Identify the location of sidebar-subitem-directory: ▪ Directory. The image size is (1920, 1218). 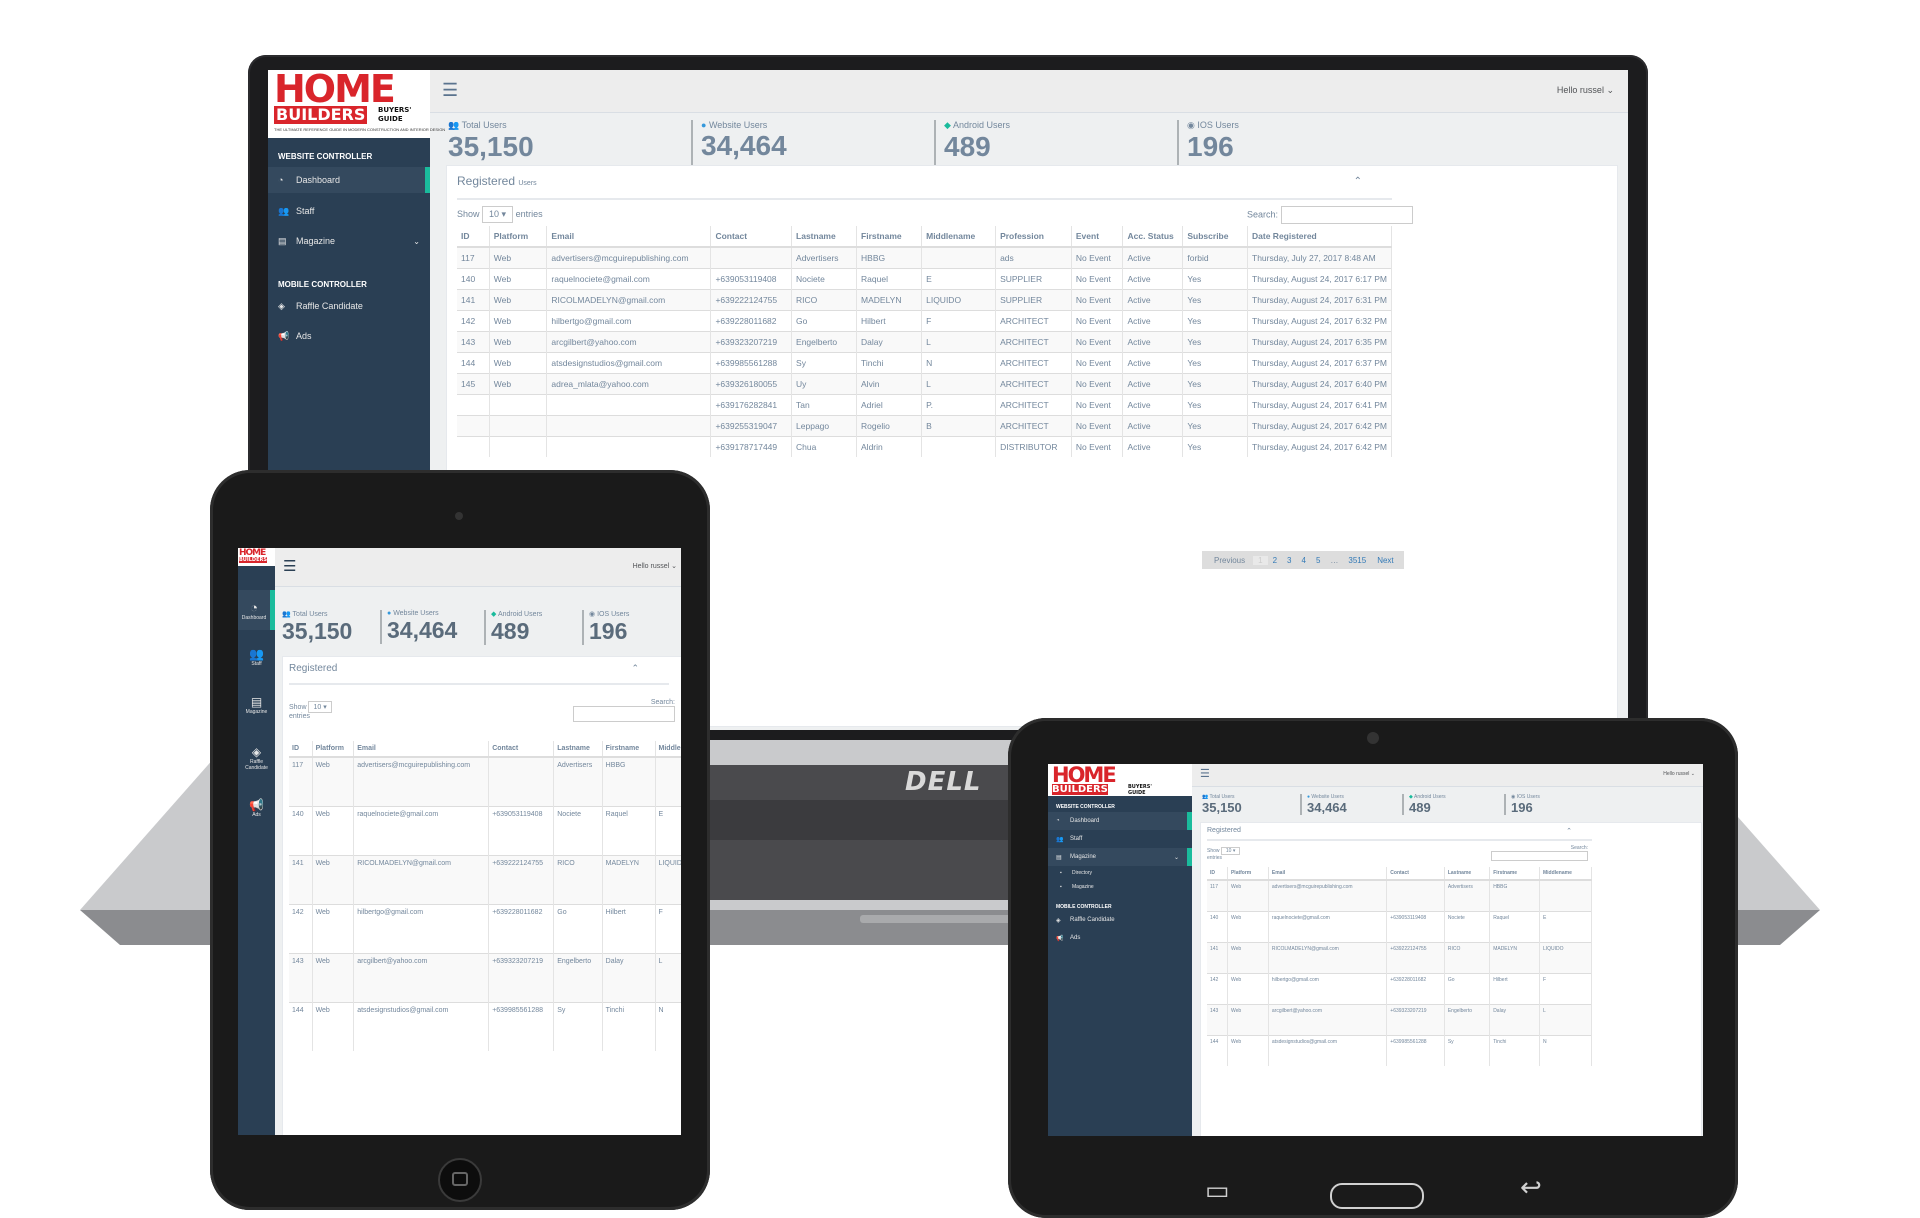
(1120, 873).